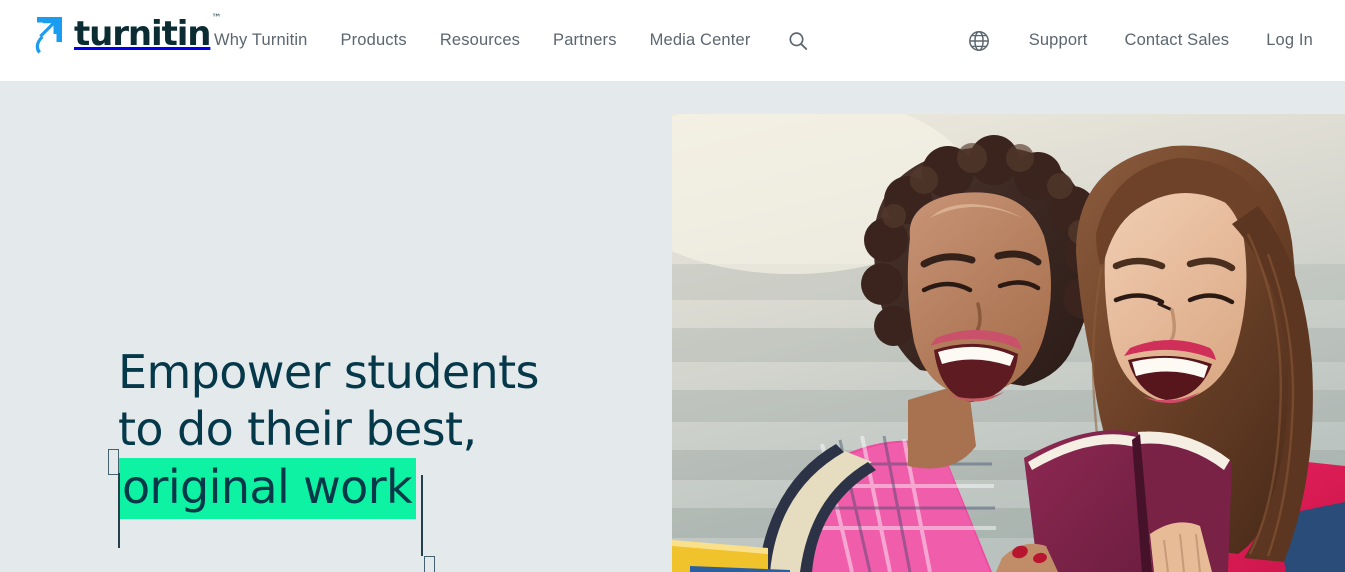  What do you see at coordinates (297, 429) in the screenshot?
I see `headline-line-2: to do their best,` at bounding box center [297, 429].